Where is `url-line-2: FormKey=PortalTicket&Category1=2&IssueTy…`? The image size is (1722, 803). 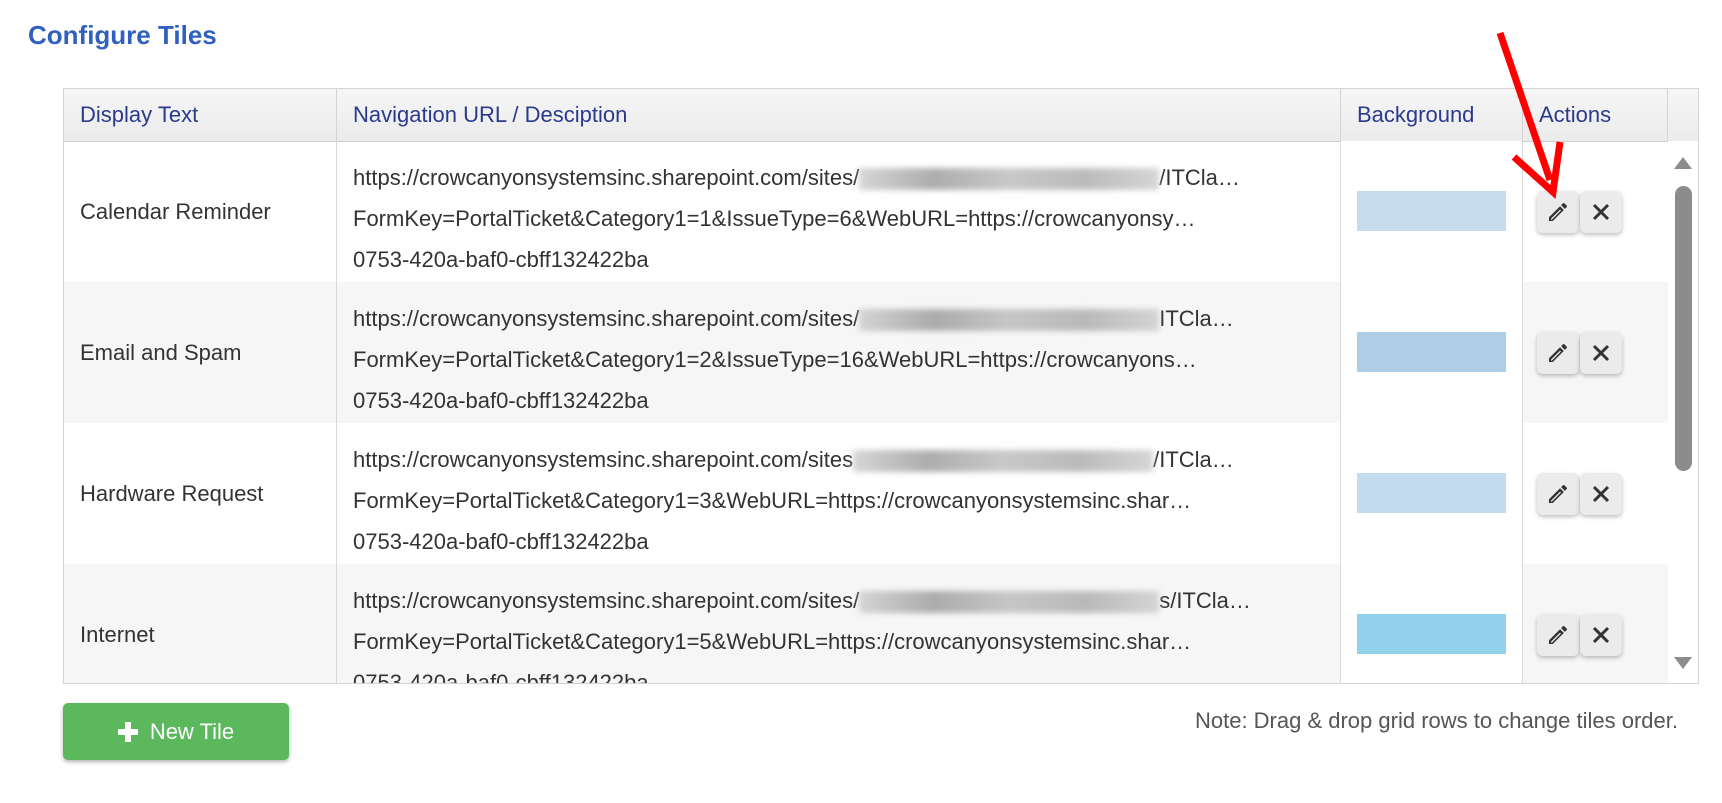 url-line-2: FormKey=PortalTicket&Category1=2&IssueTy… is located at coordinates (775, 359).